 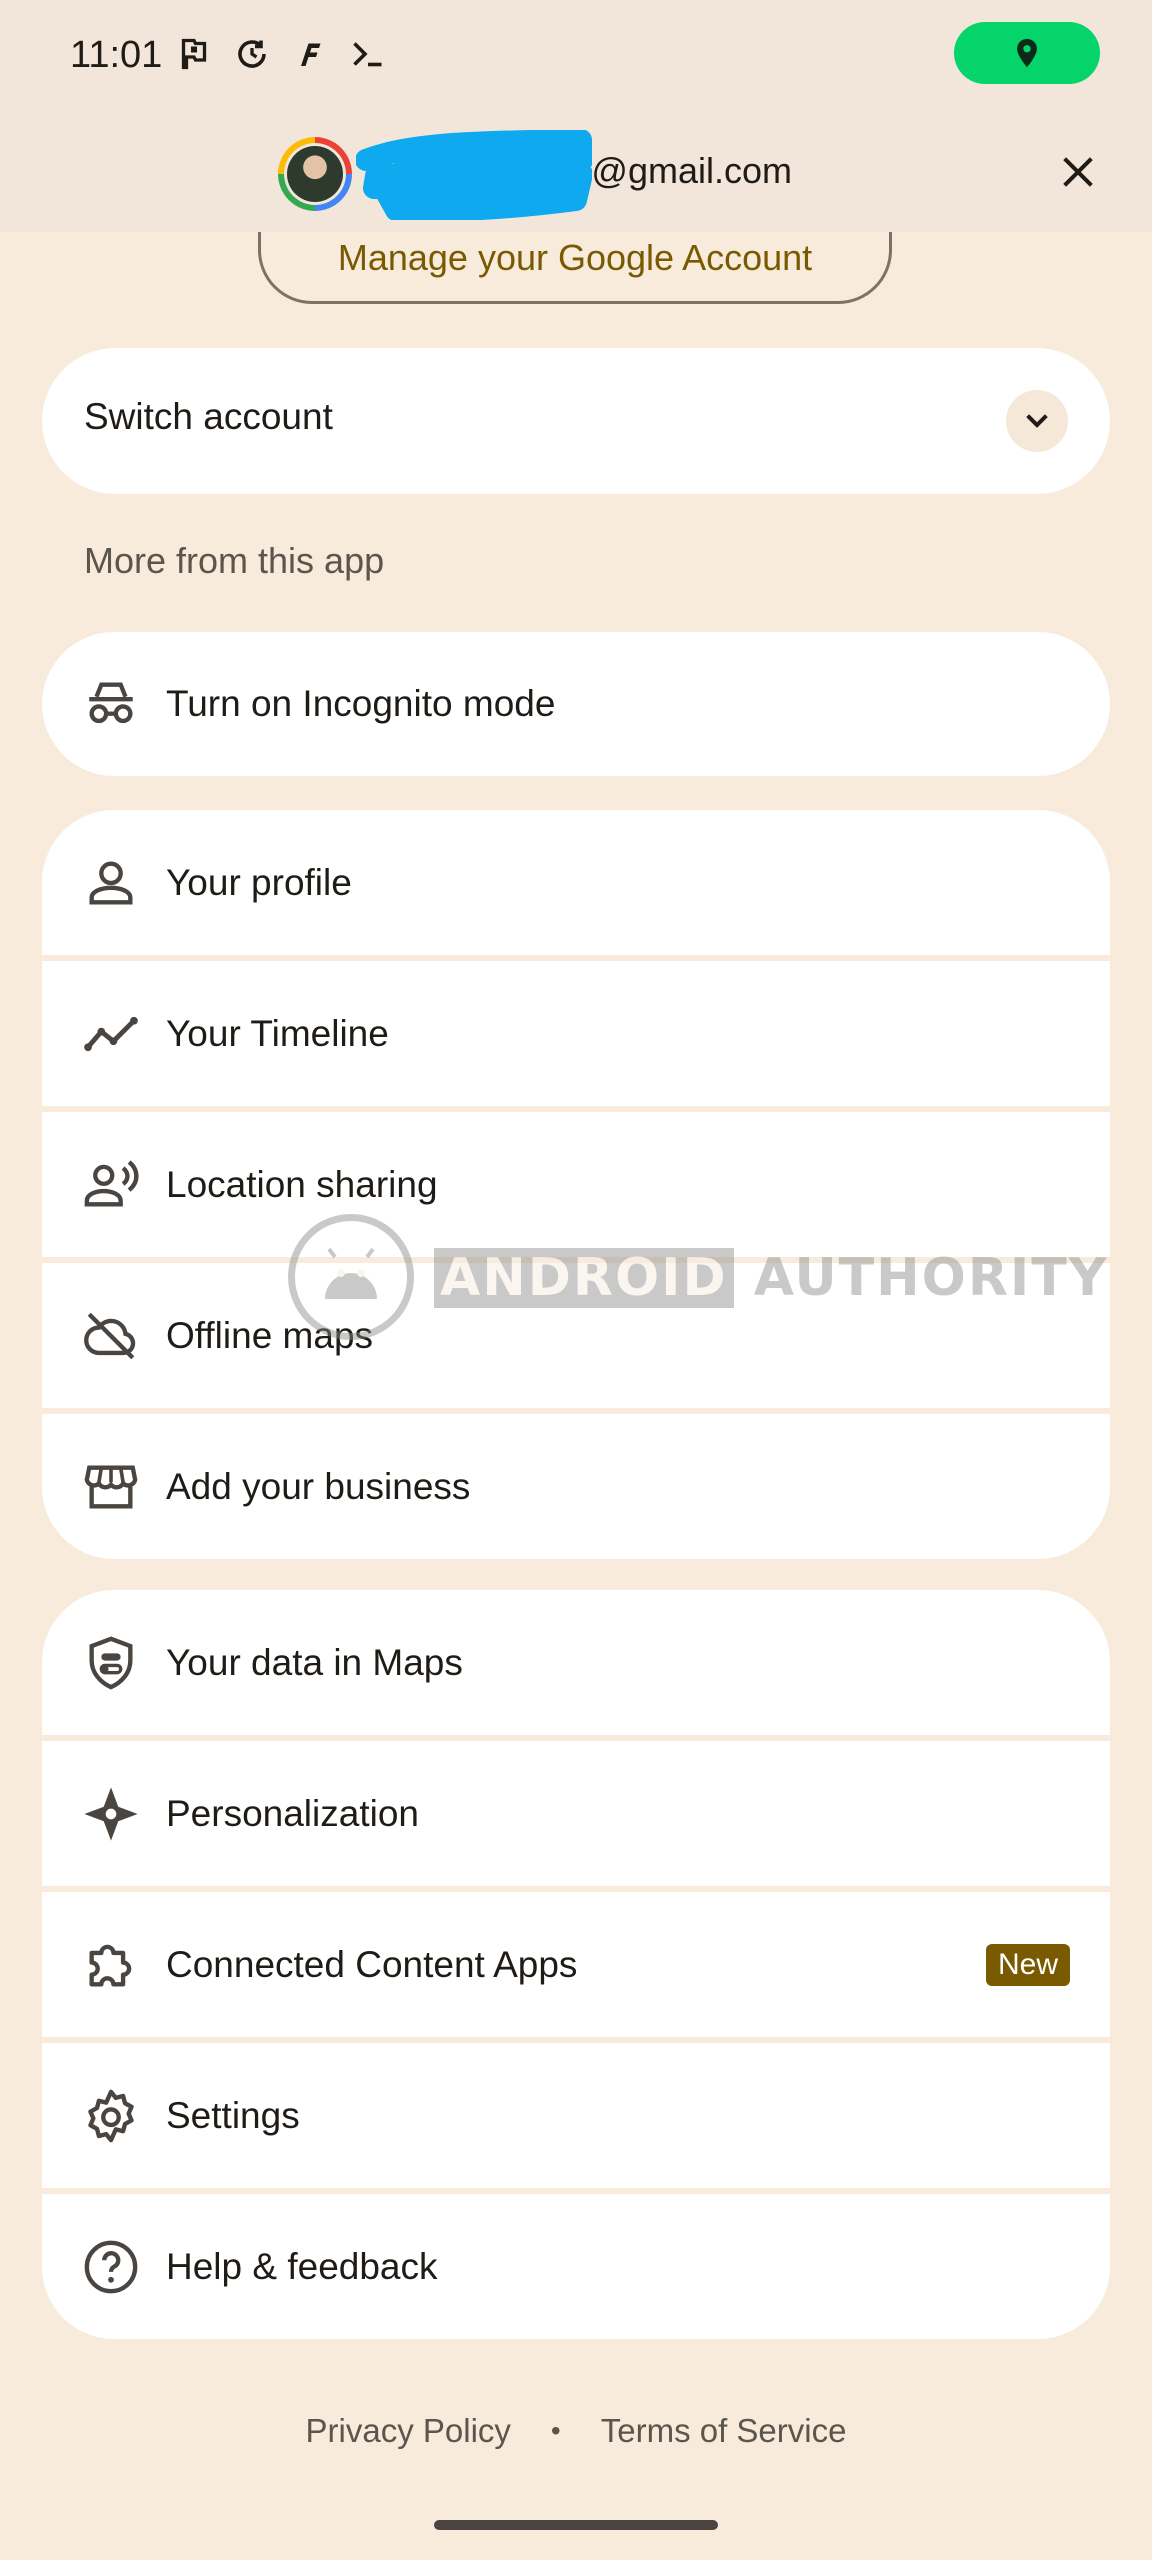 What do you see at coordinates (408, 2431) in the screenshot?
I see `privacy-policy-link: Privacy Policy` at bounding box center [408, 2431].